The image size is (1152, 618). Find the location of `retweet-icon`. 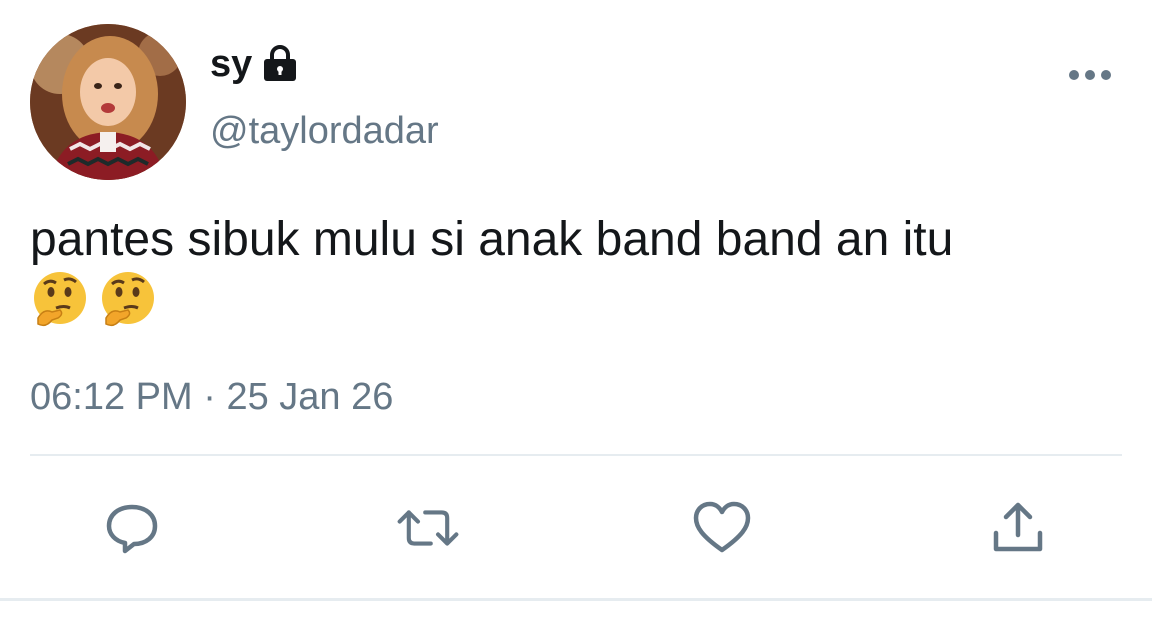

retweet-icon is located at coordinates (428, 528).